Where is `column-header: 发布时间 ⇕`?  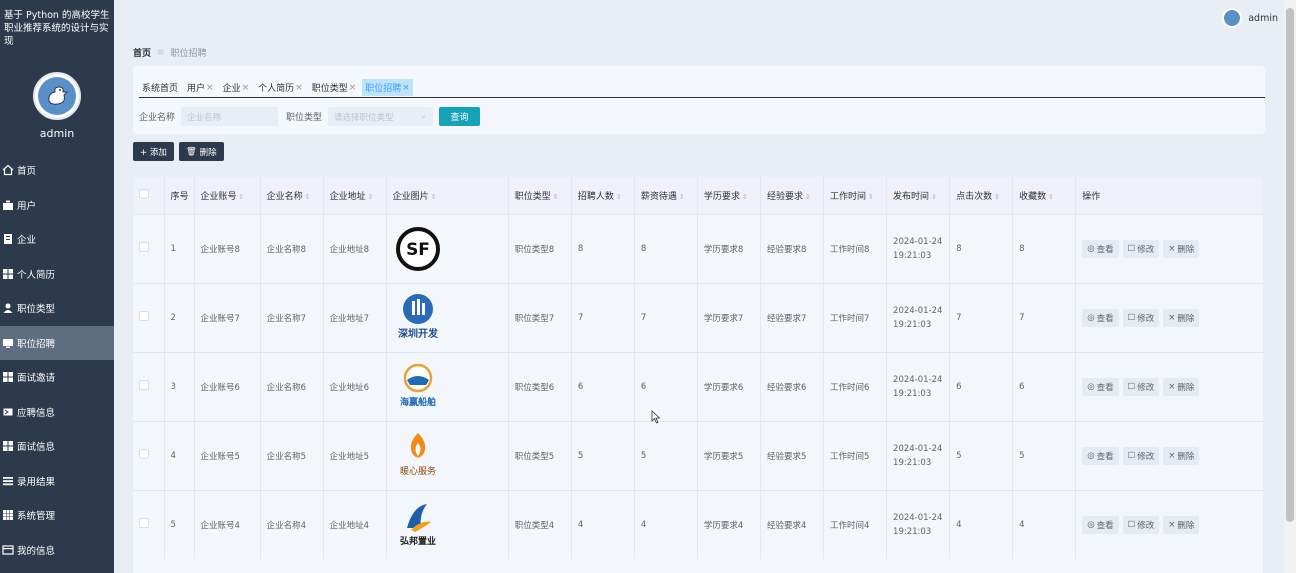 column-header: 发布时间 ⇕ is located at coordinates (918, 195).